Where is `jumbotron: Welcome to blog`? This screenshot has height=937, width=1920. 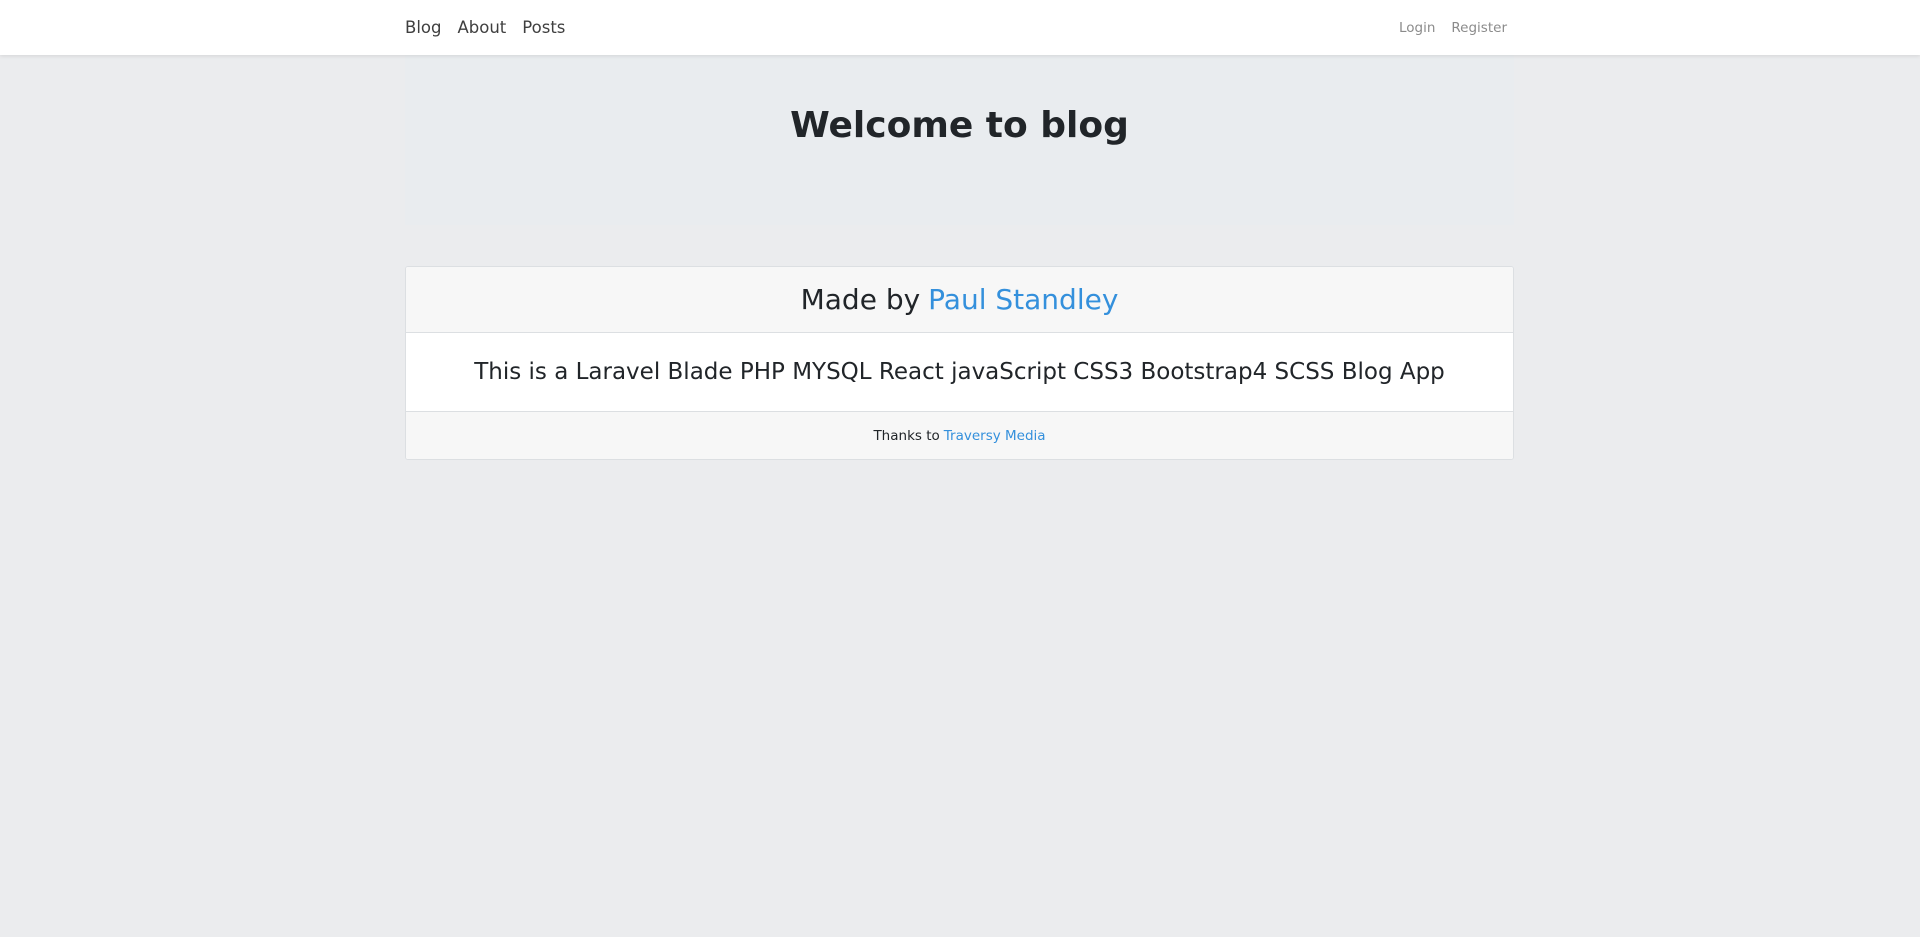 jumbotron: Welcome to blog is located at coordinates (959, 140).